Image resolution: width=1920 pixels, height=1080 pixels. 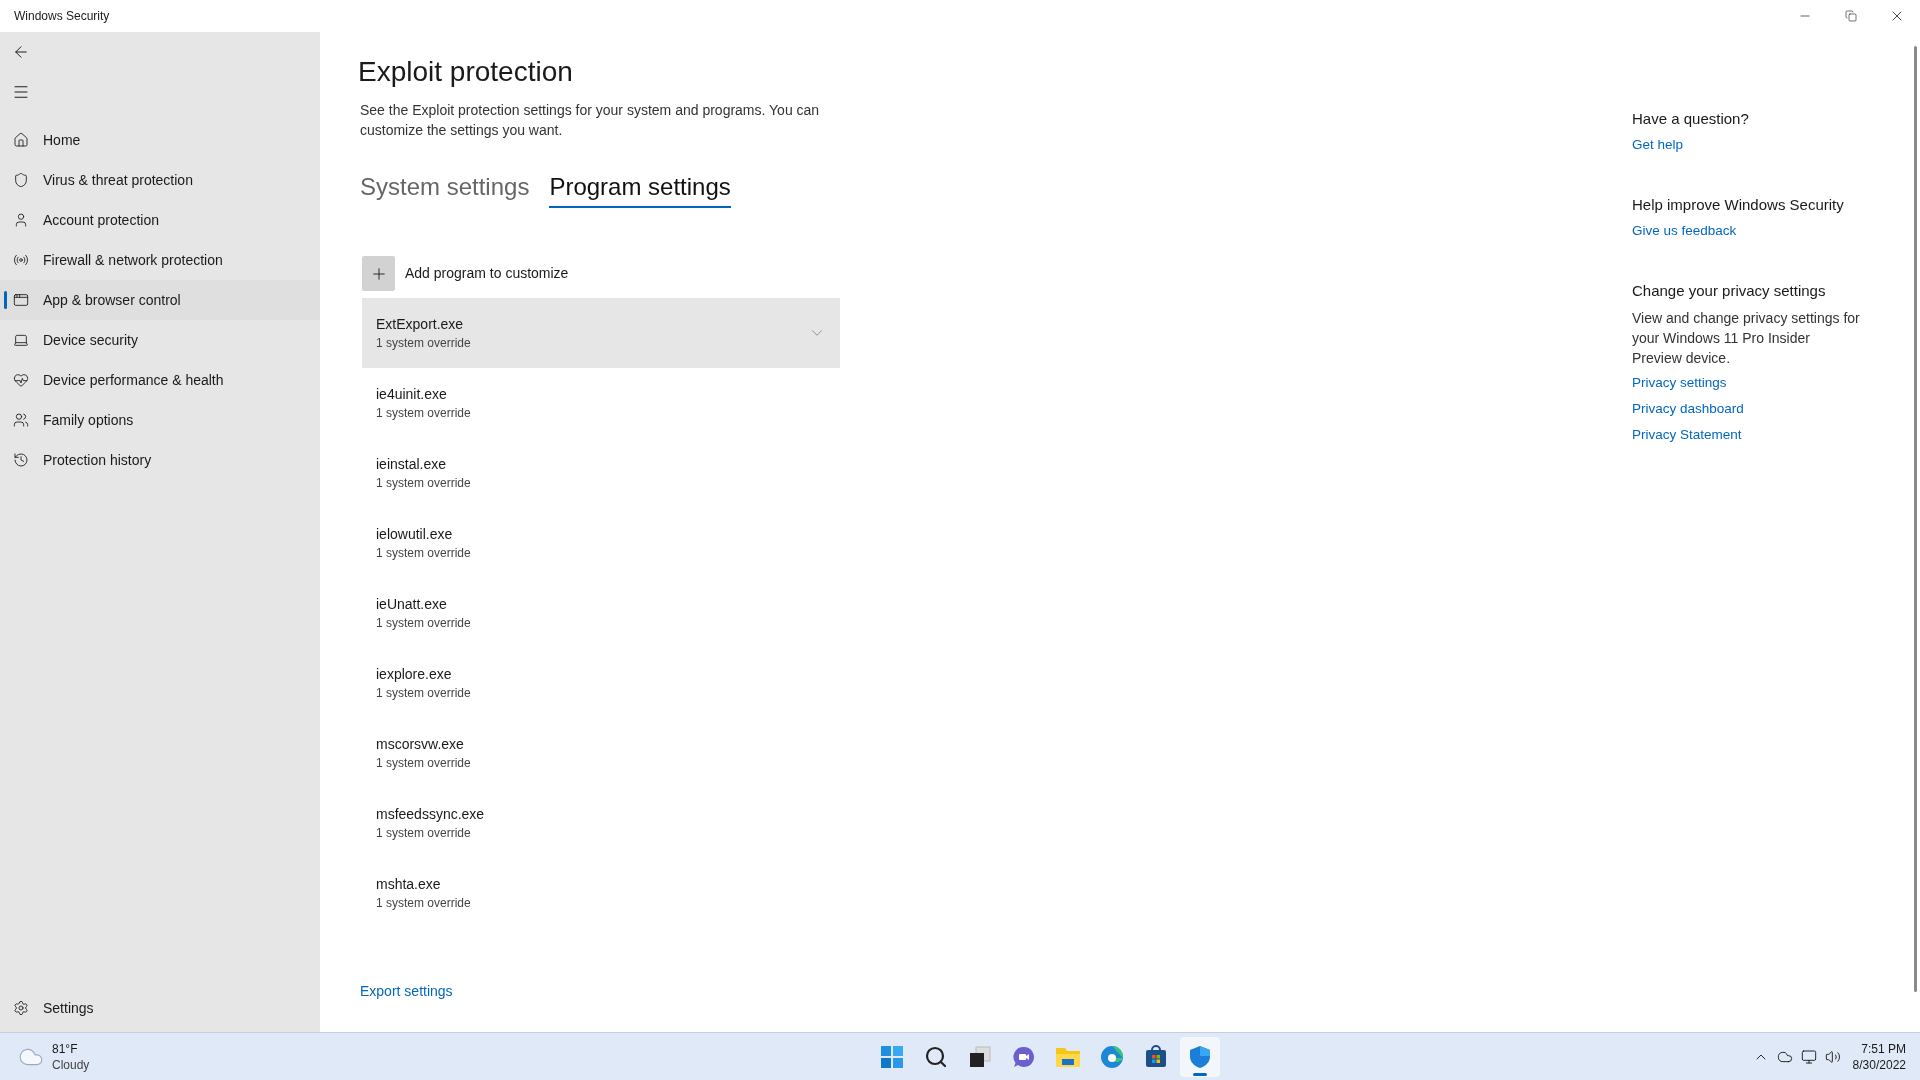 I want to click on store-icon, so click(x=1156, y=1056).